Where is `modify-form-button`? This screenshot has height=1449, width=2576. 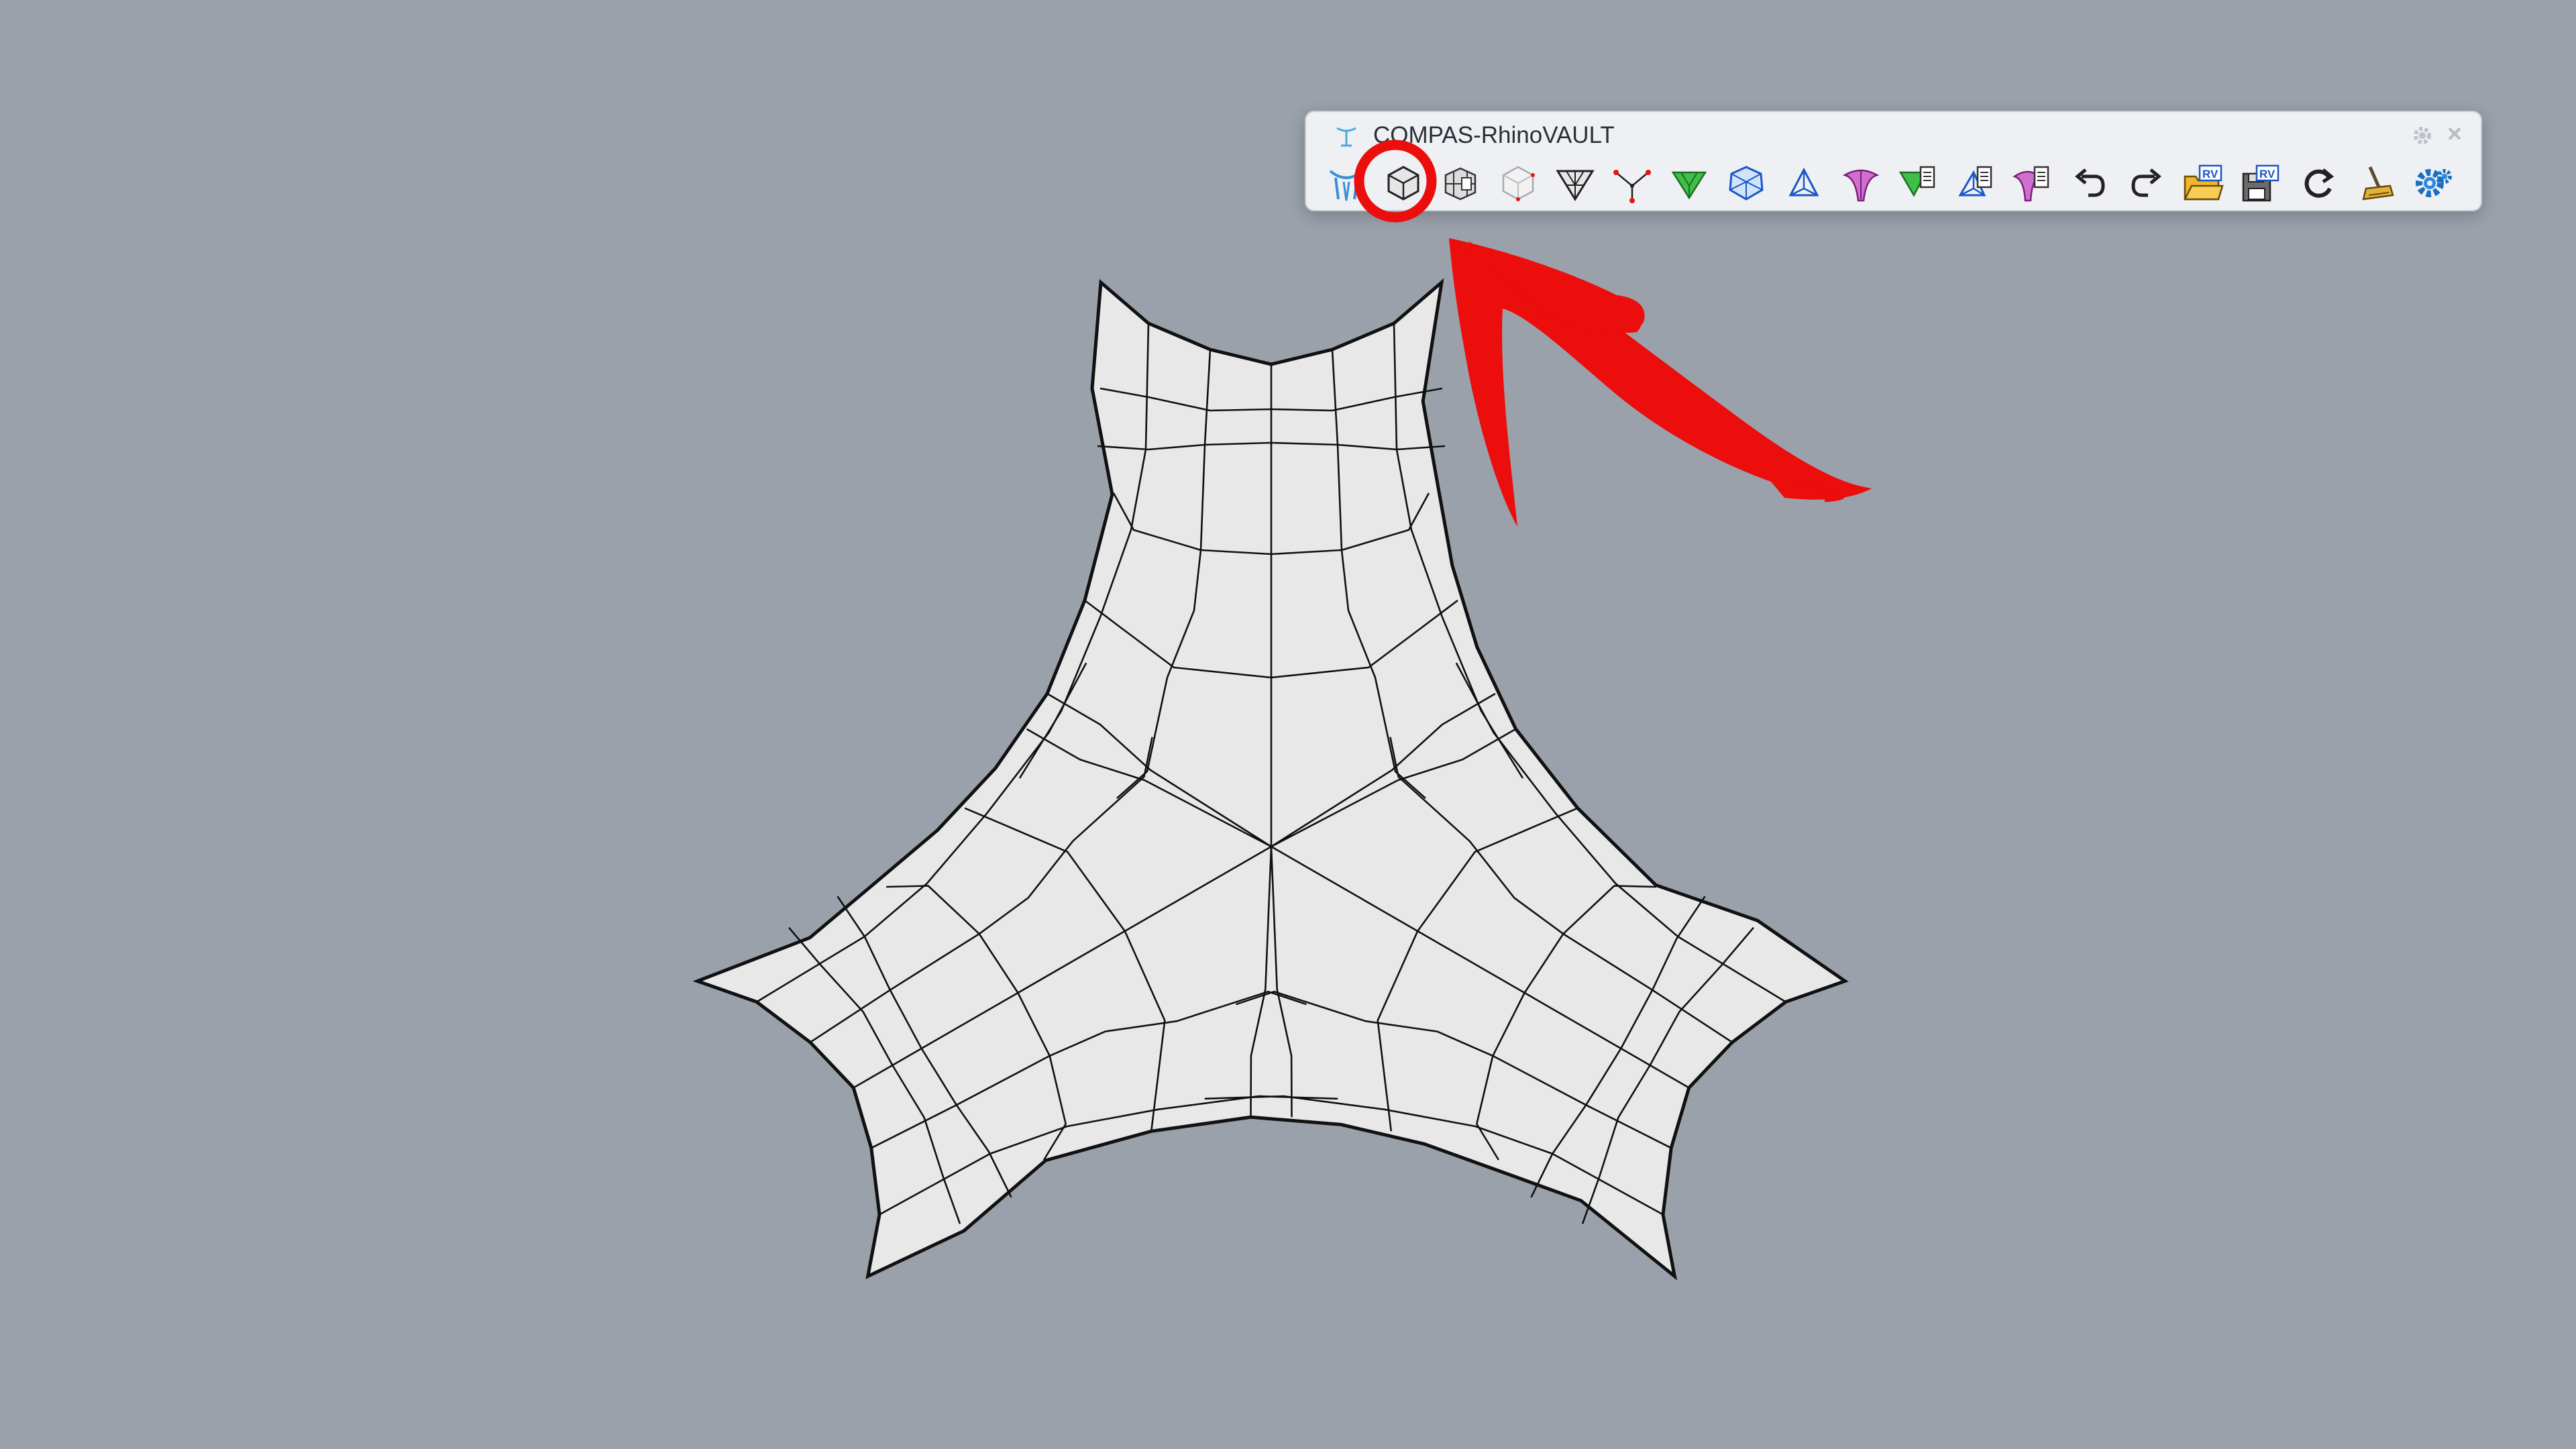 modify-form-button is located at coordinates (1918, 183).